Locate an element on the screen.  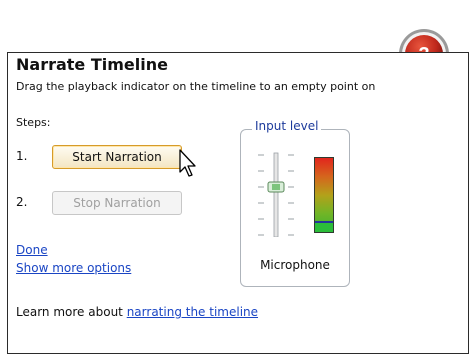
mouse-pointer-icon is located at coordinates (187, 163).